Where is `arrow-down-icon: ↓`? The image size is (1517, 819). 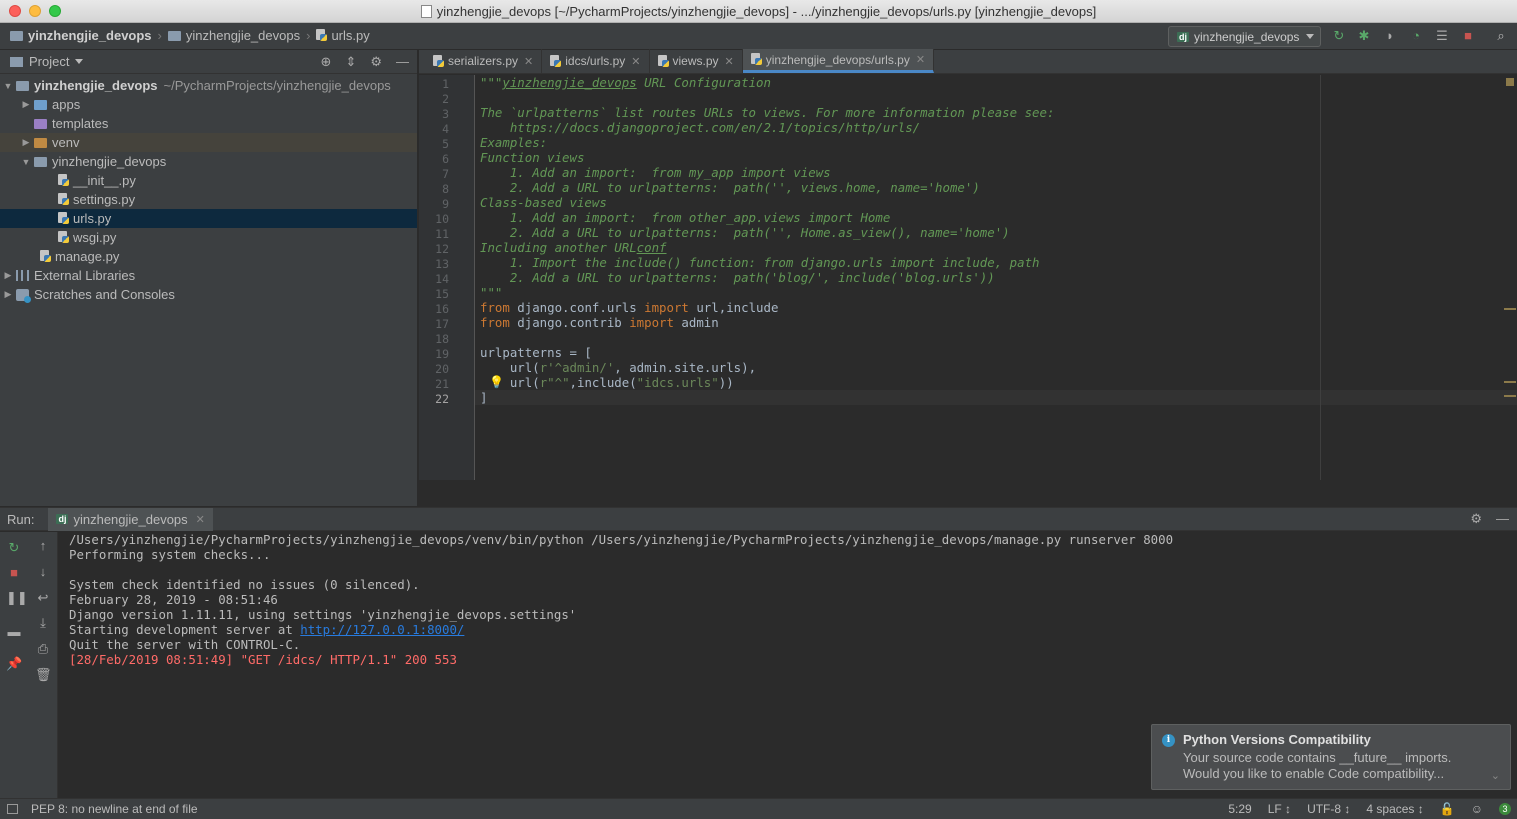
arrow-down-icon: ↓ is located at coordinates (43, 572).